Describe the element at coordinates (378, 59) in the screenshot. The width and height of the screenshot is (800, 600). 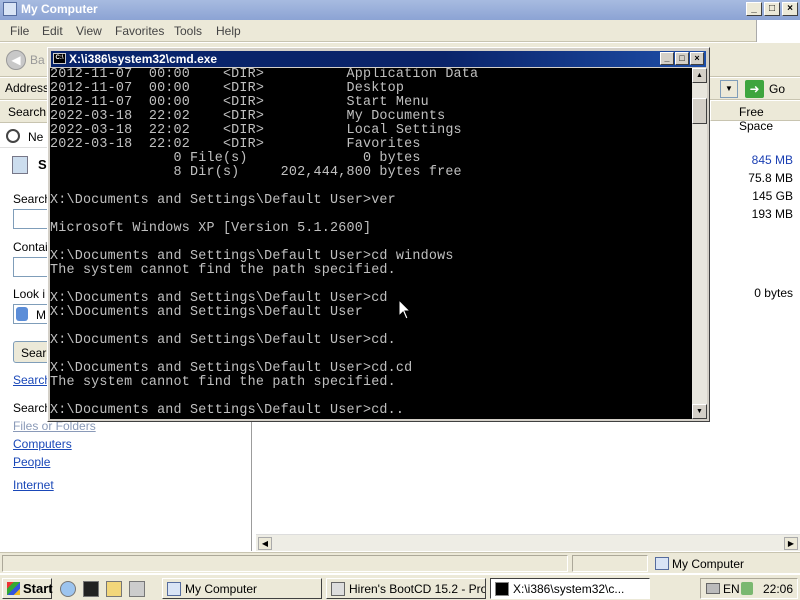
I see `cmd-title-bar: C:\ X:\i386\system32\cmd.exe _ □ ×` at that location.